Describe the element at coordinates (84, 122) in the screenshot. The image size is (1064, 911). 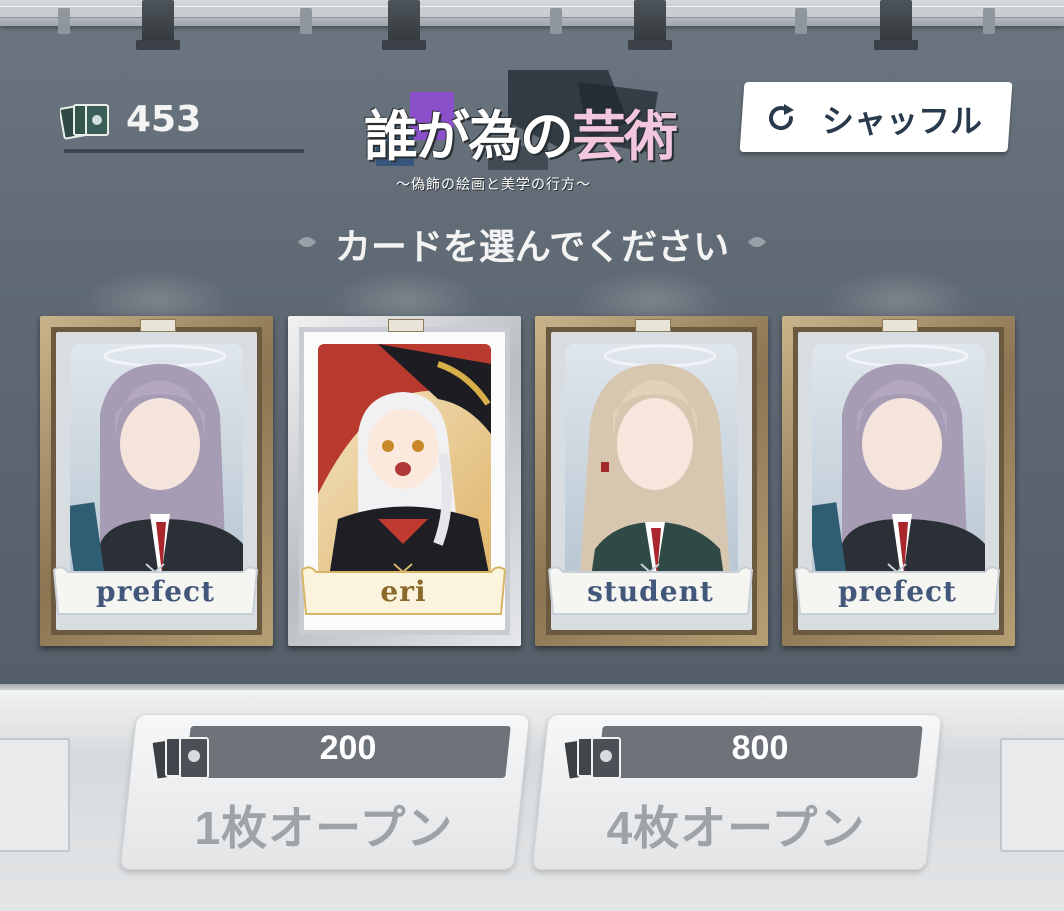
I see `card-deck-icon` at that location.